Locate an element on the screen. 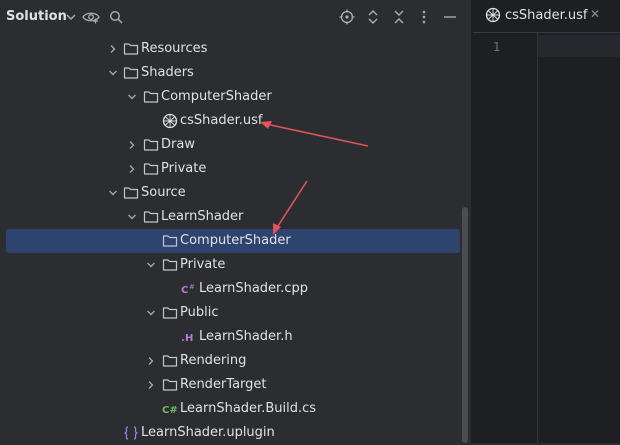 The width and height of the screenshot is (620, 445). tree-row: C# LearnShader.Build.cs is located at coordinates (235, 409).